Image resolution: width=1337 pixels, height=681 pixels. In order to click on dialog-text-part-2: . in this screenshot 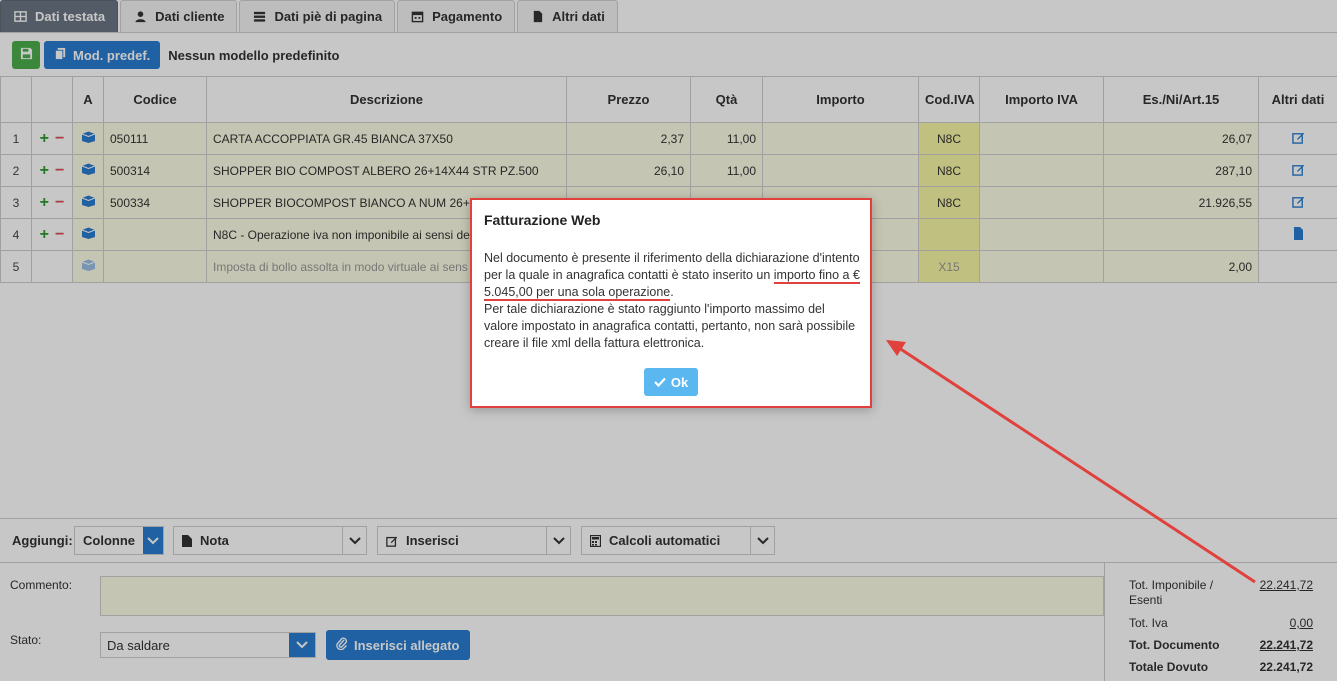, I will do `click(672, 292)`.